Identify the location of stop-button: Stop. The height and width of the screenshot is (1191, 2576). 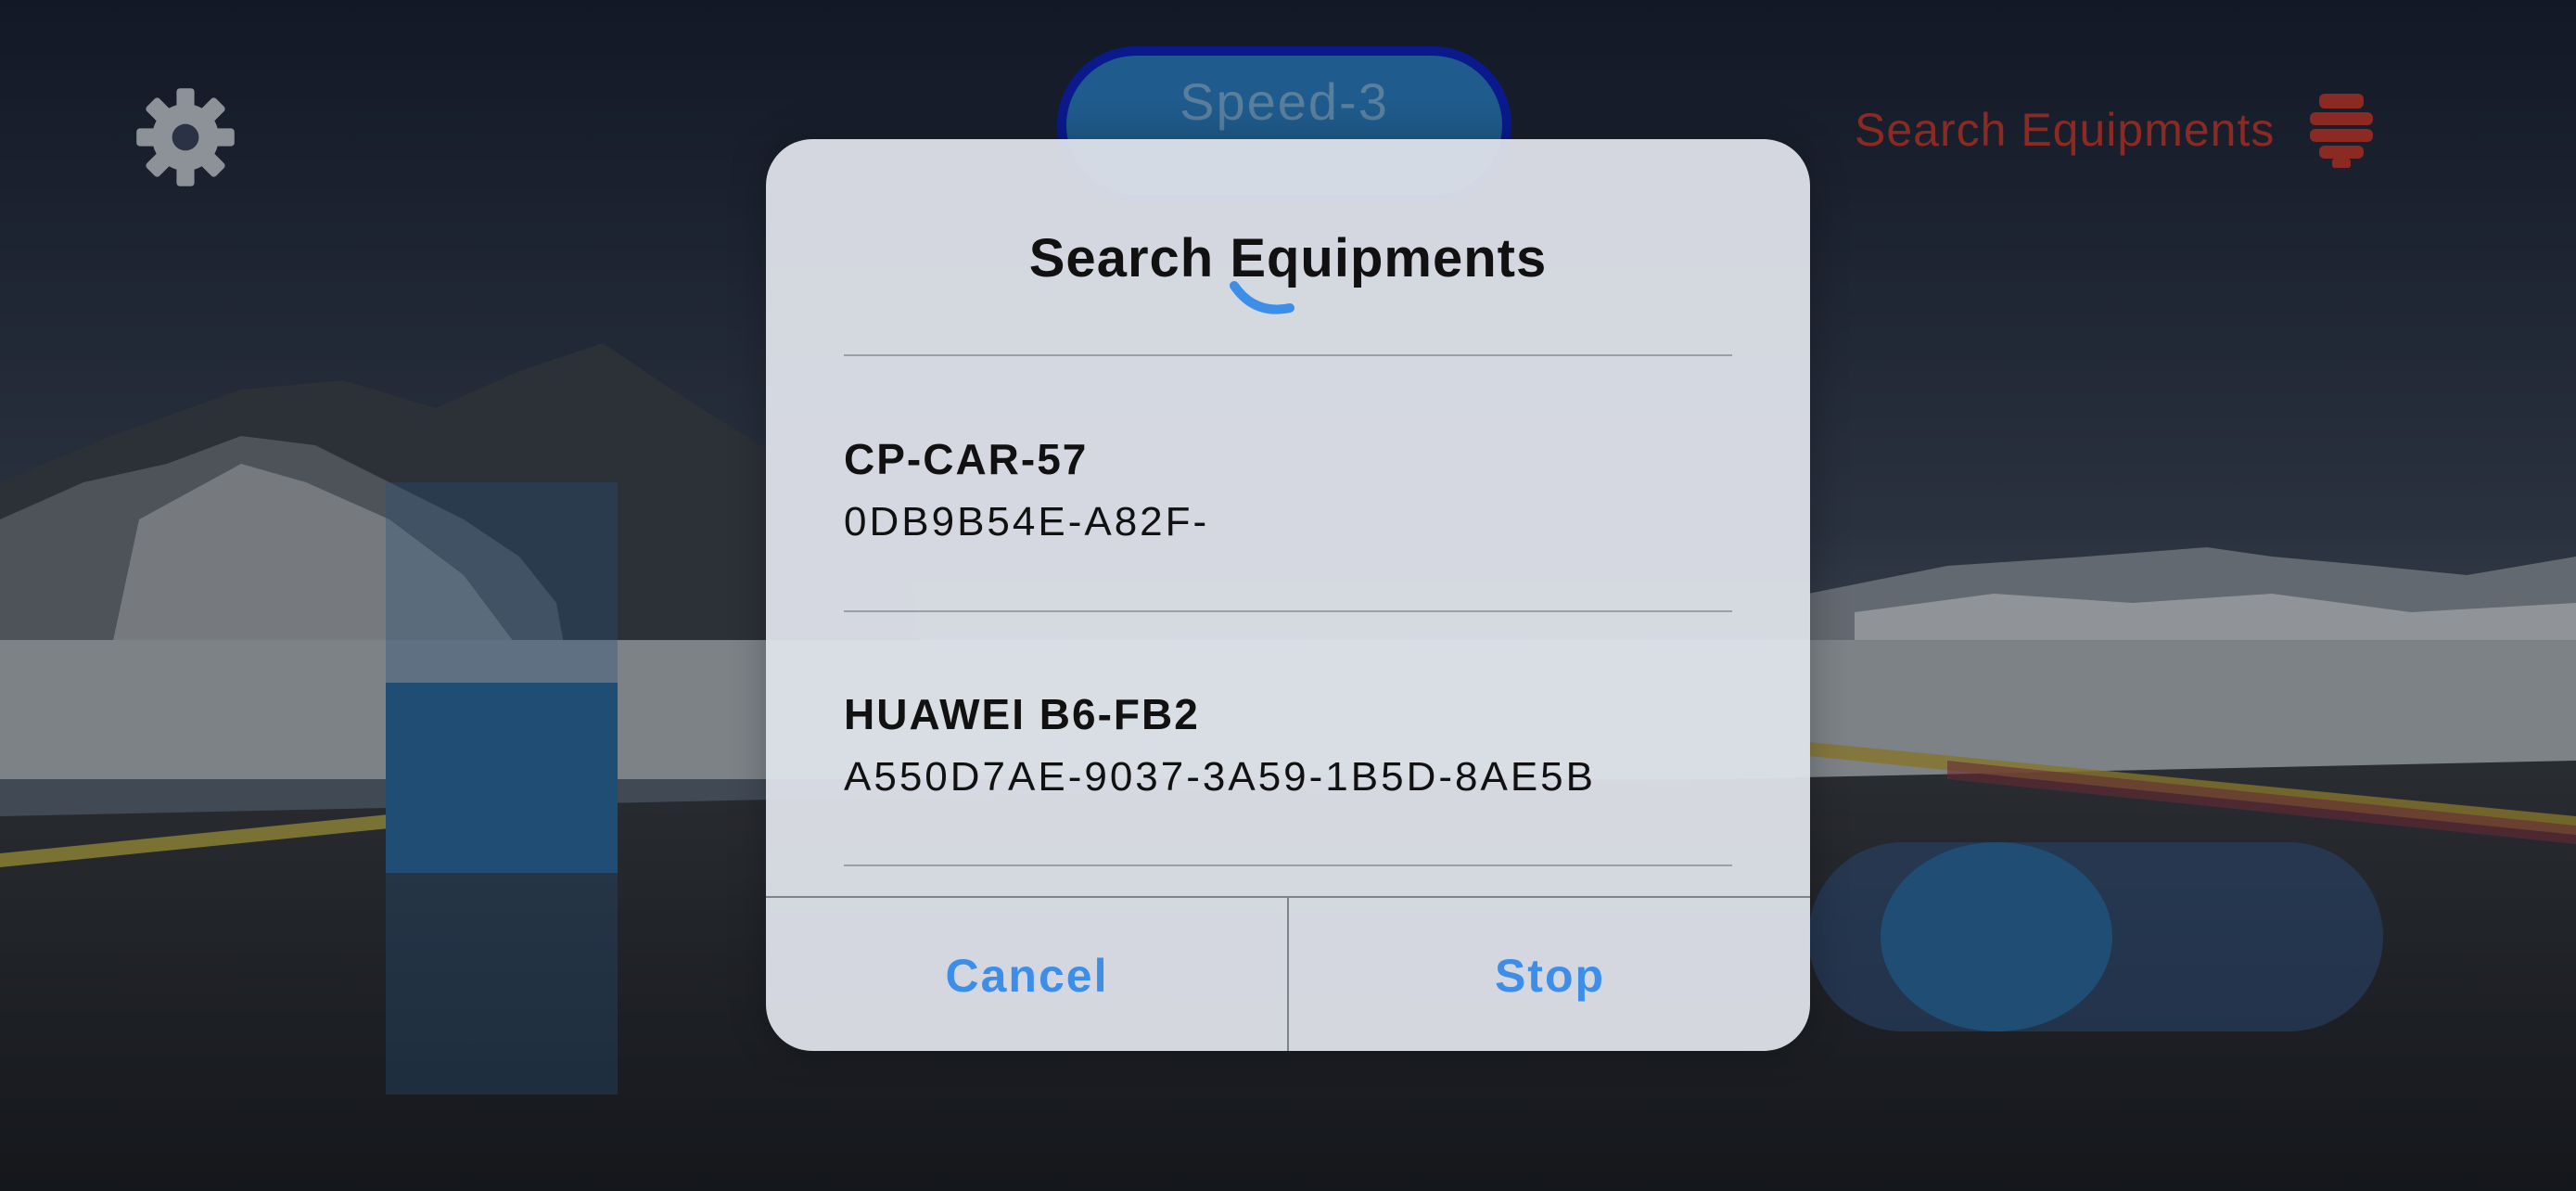
(1550, 974).